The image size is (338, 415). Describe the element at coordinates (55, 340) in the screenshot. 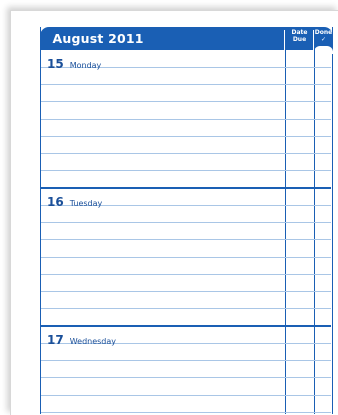

I see `day-number: 17` at that location.